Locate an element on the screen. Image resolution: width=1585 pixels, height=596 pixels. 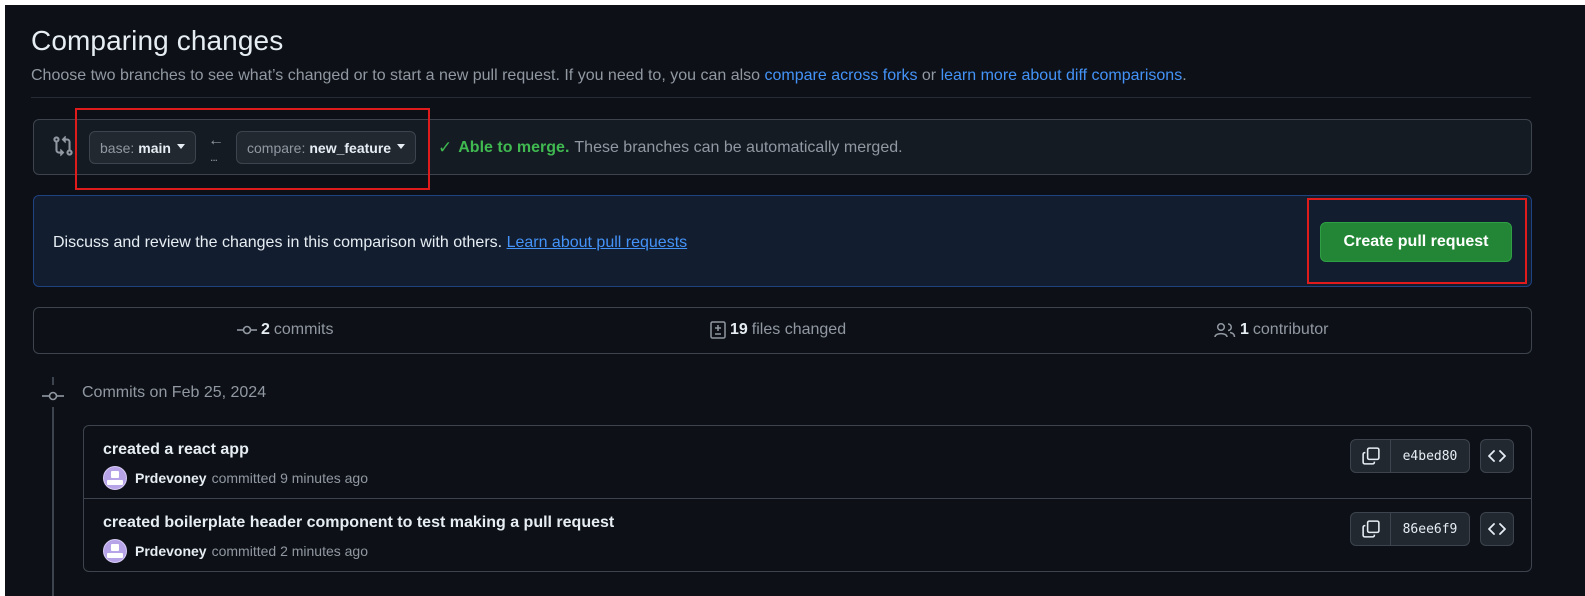
sha-button-group: e4bed80 is located at coordinates (1410, 456).